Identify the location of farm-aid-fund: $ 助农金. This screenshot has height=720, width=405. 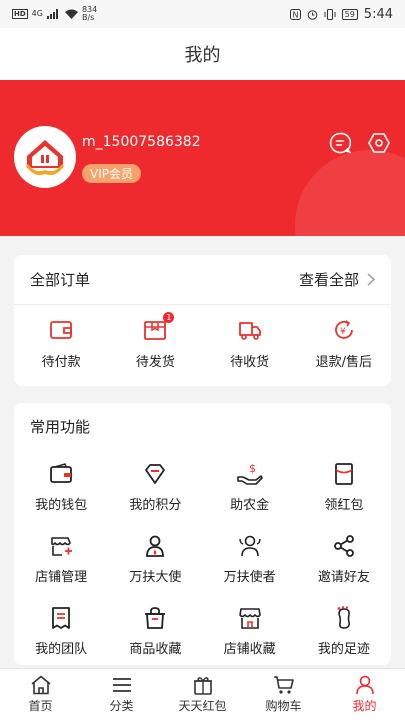
(250, 485).